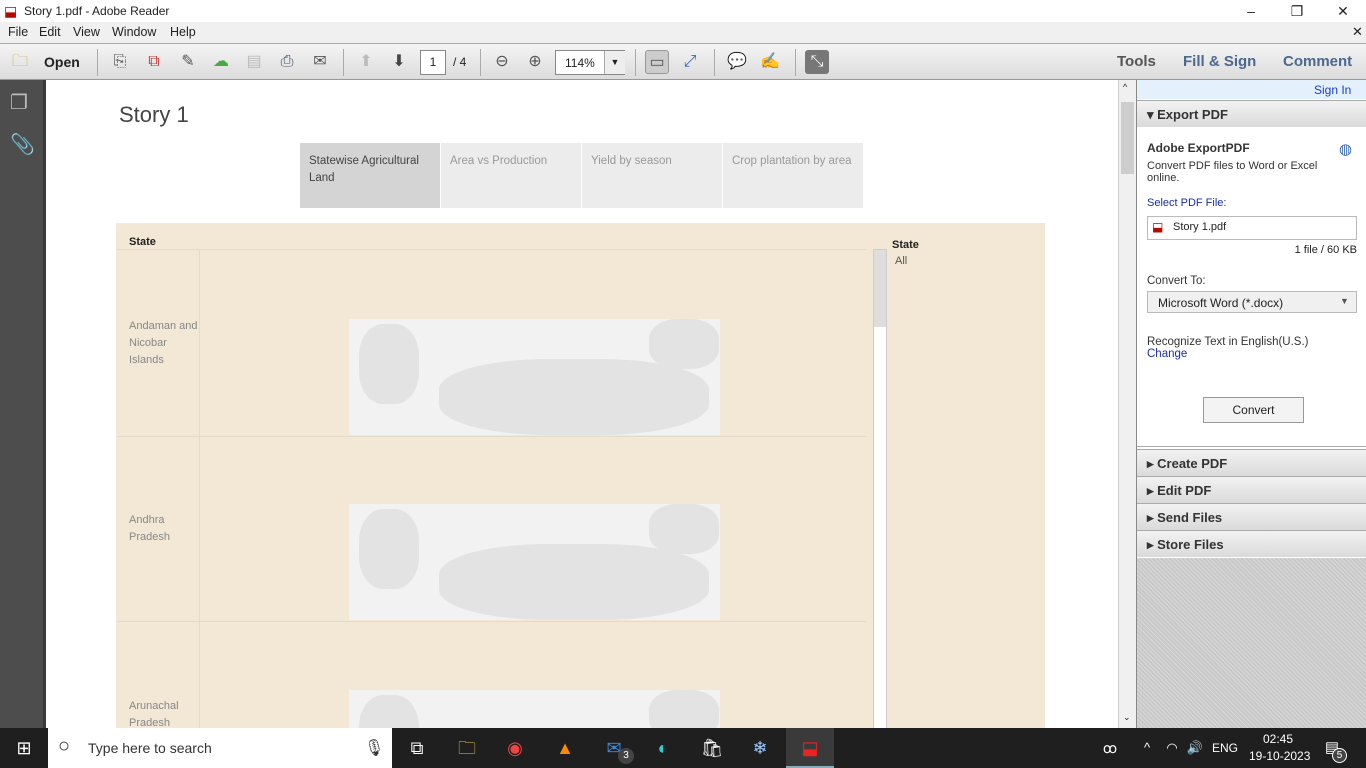  I want to click on story-tab-1: Statewise Agricultural Land, so click(370, 175).